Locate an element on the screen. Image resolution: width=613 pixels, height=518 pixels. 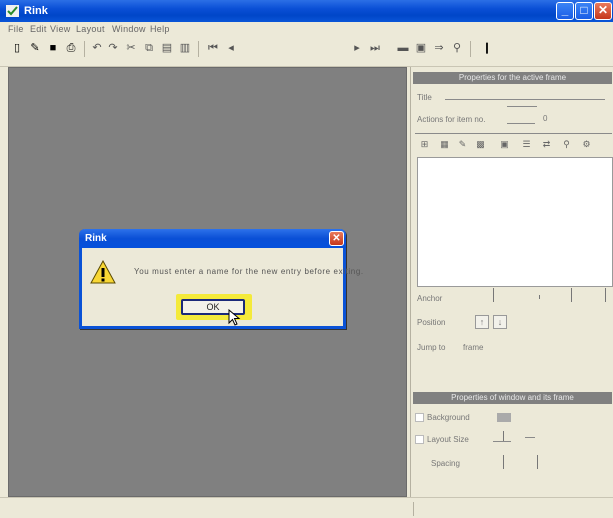
status-bar is located at coordinates (306, 507).